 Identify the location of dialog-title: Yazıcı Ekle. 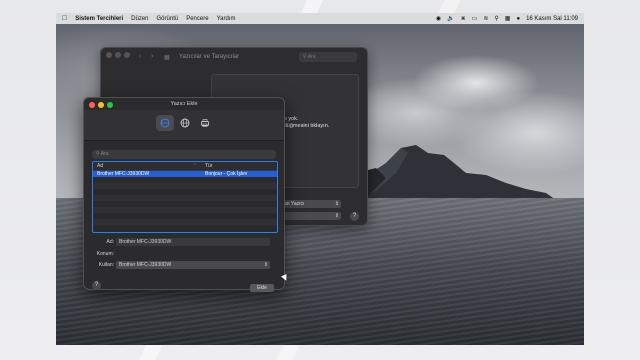
(184, 104).